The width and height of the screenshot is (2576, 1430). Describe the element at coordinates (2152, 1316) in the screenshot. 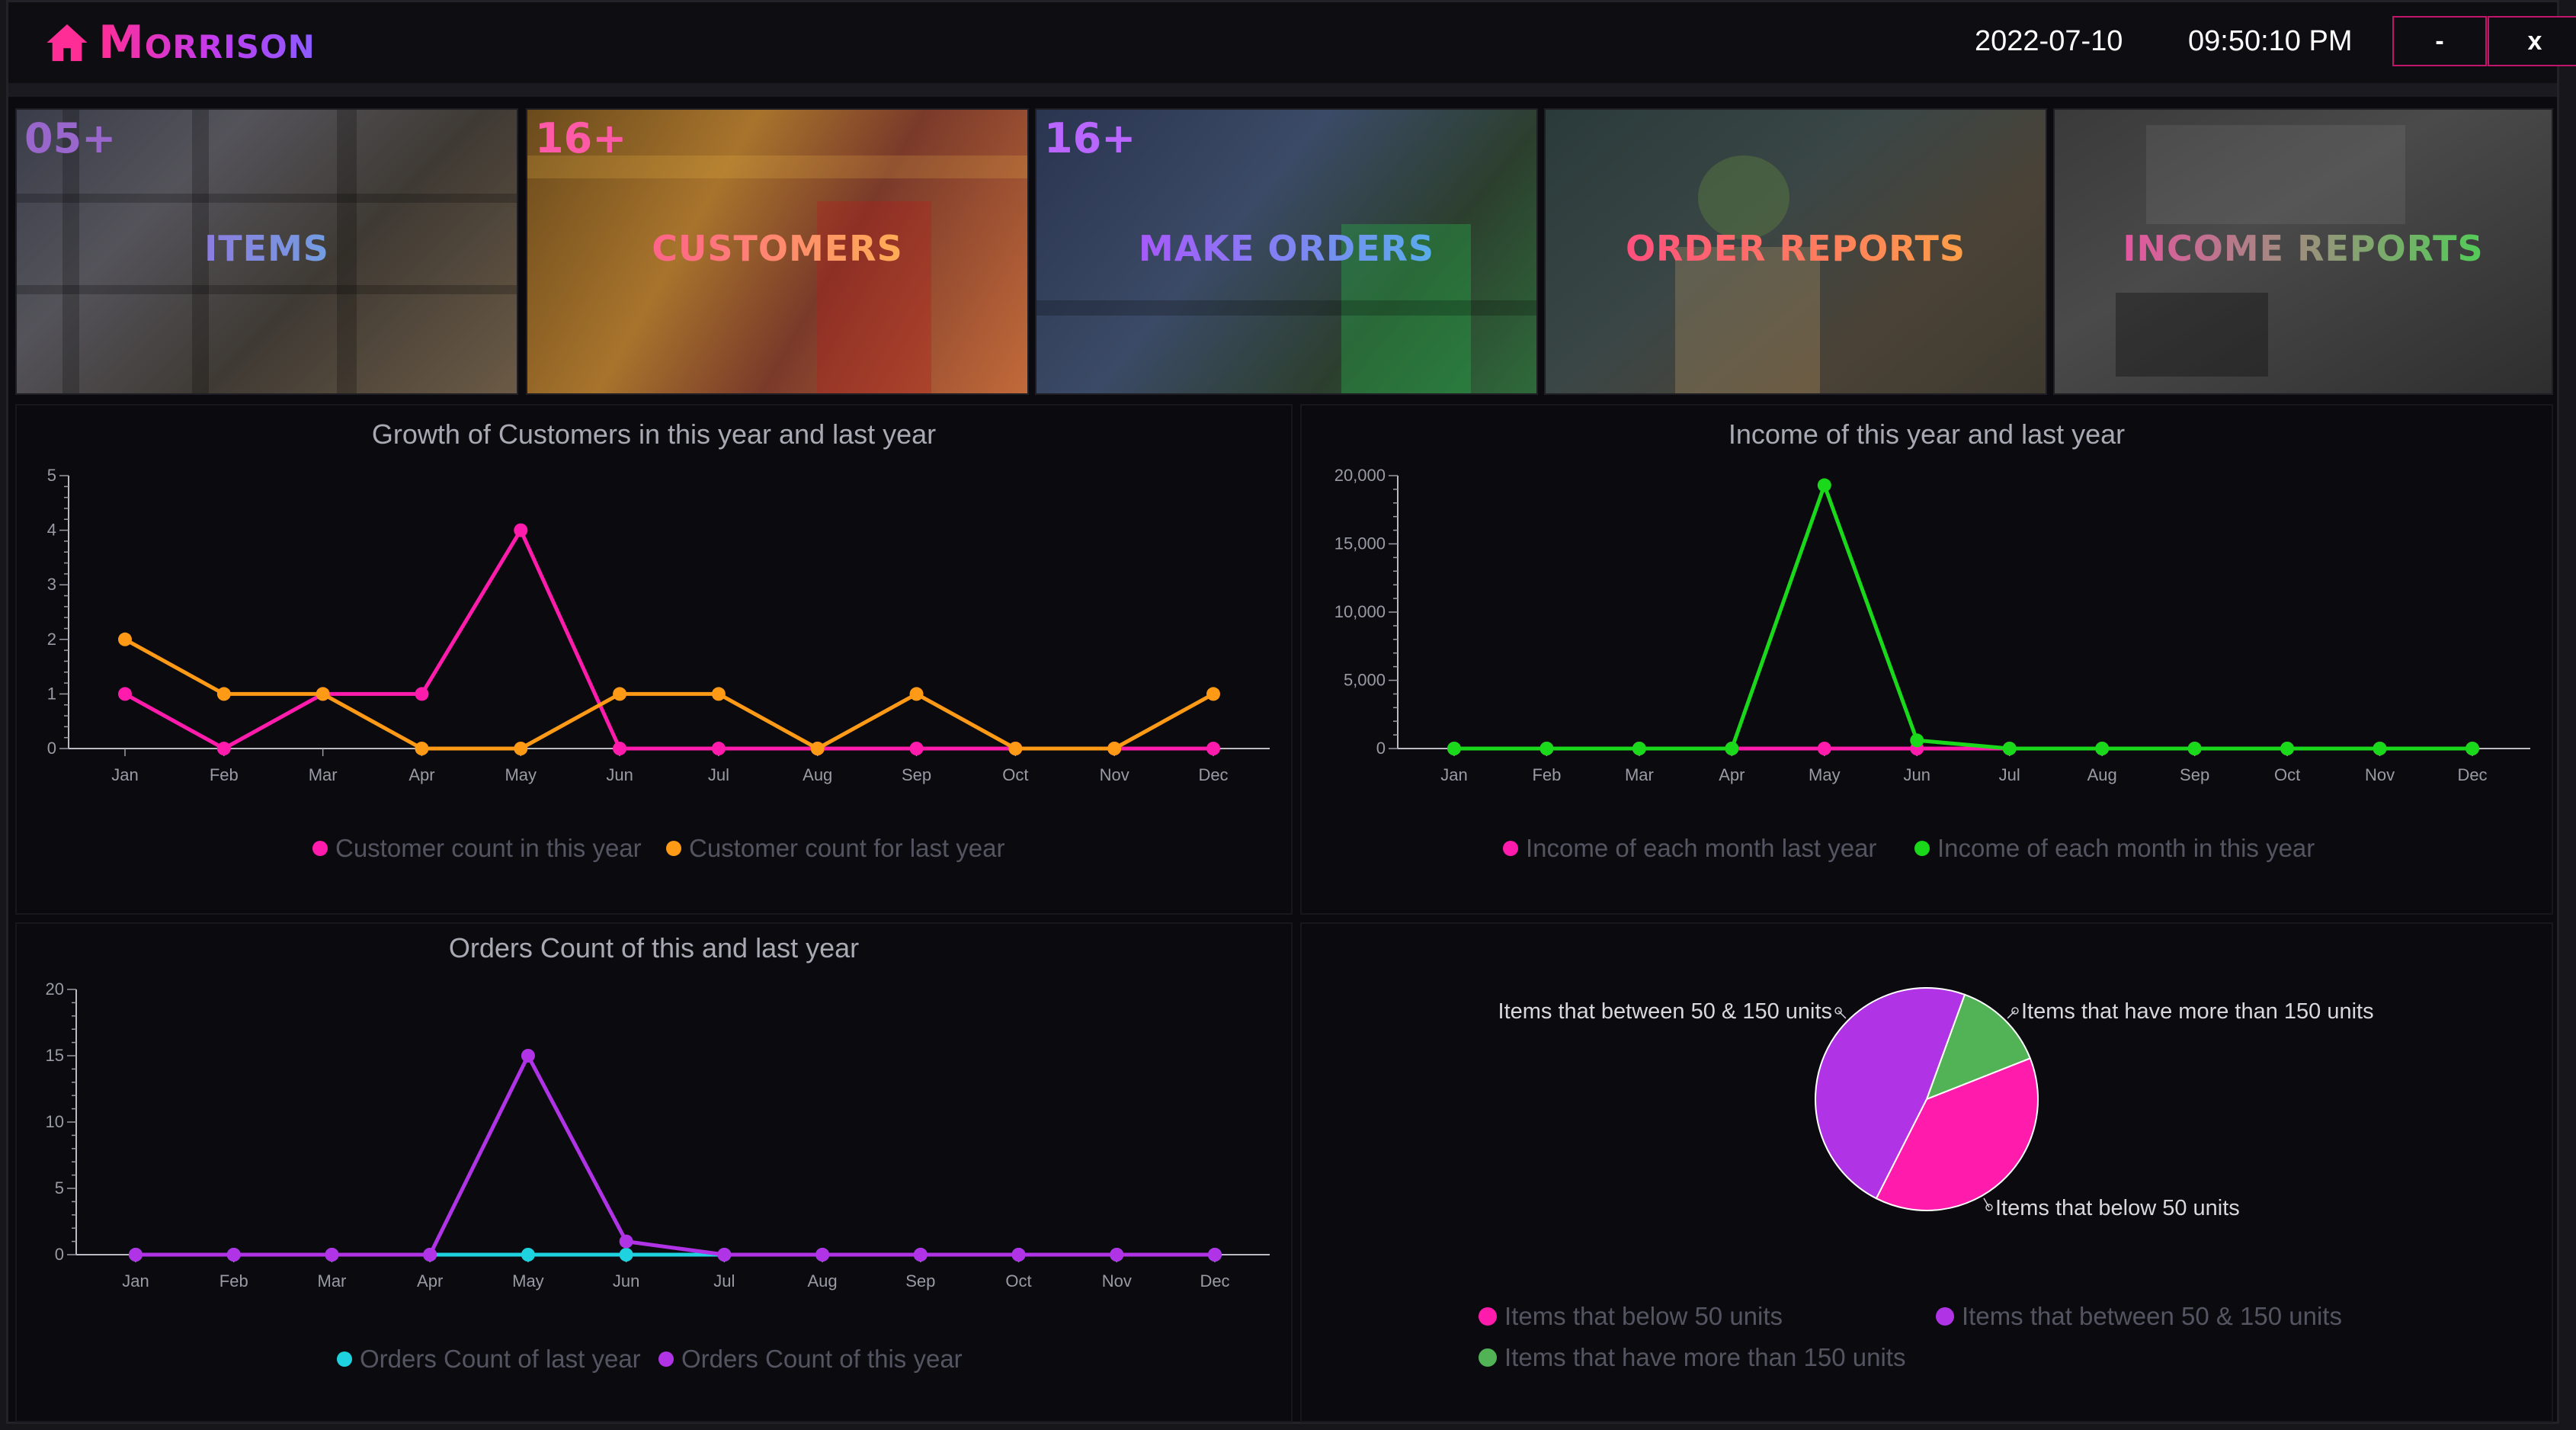

I see `legend-label: Items that between 50 & 150 units` at that location.